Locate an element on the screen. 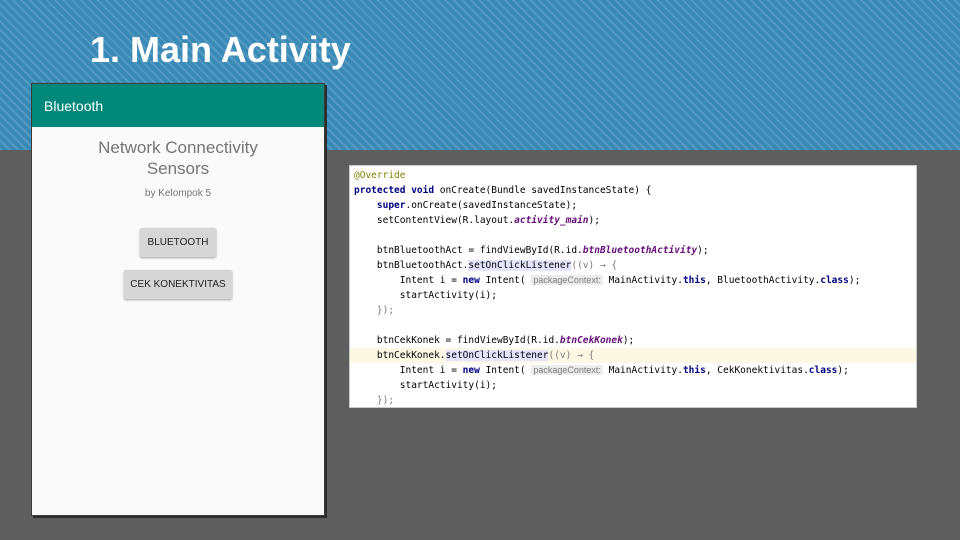 The image size is (960, 540). code-text: btnBluetoothAct. is located at coordinates (411, 265).